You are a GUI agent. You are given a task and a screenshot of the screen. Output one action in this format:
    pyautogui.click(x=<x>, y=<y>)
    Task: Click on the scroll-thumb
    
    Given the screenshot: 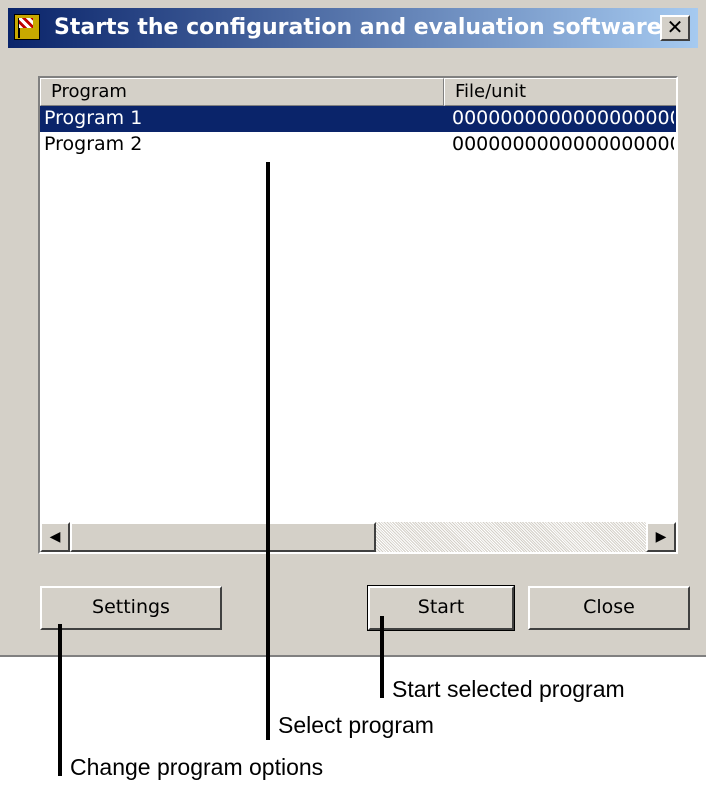 What is the action you would take?
    pyautogui.click(x=223, y=537)
    